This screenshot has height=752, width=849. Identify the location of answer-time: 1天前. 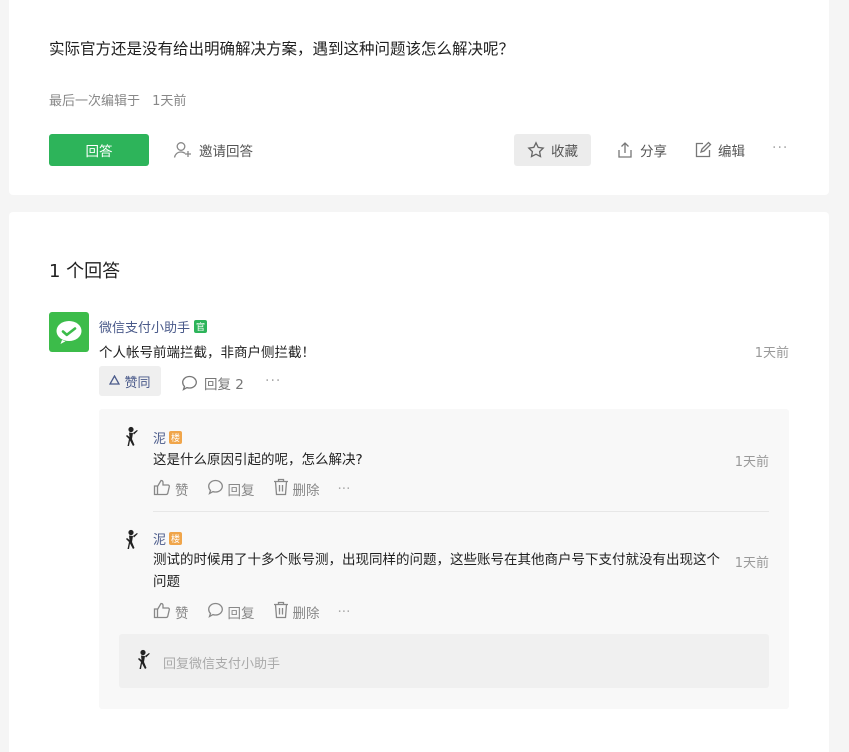
(771, 353).